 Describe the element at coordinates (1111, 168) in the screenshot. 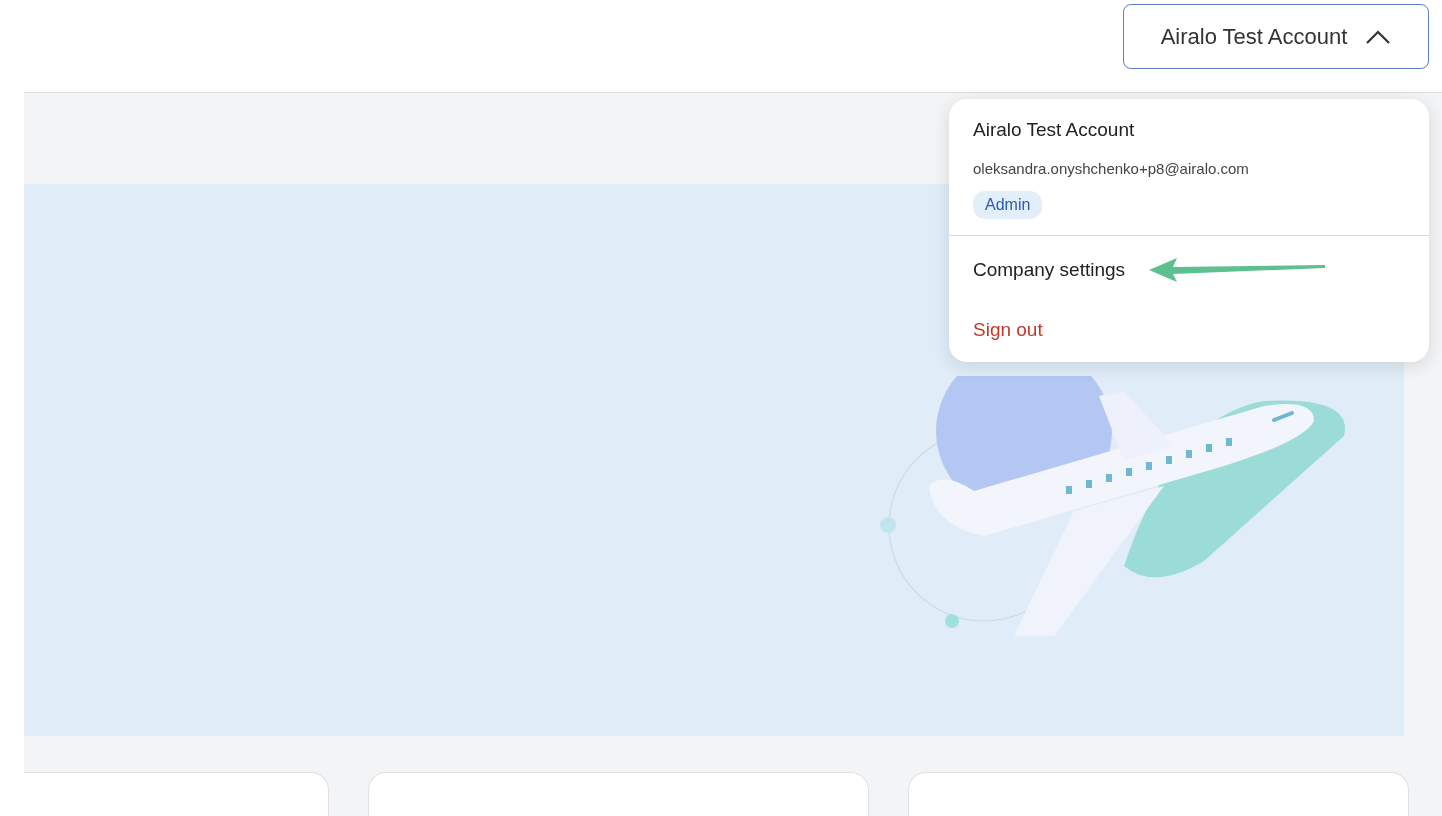

I see `account-email: oleksandra.onyshchenko+p8@airalo.com` at that location.